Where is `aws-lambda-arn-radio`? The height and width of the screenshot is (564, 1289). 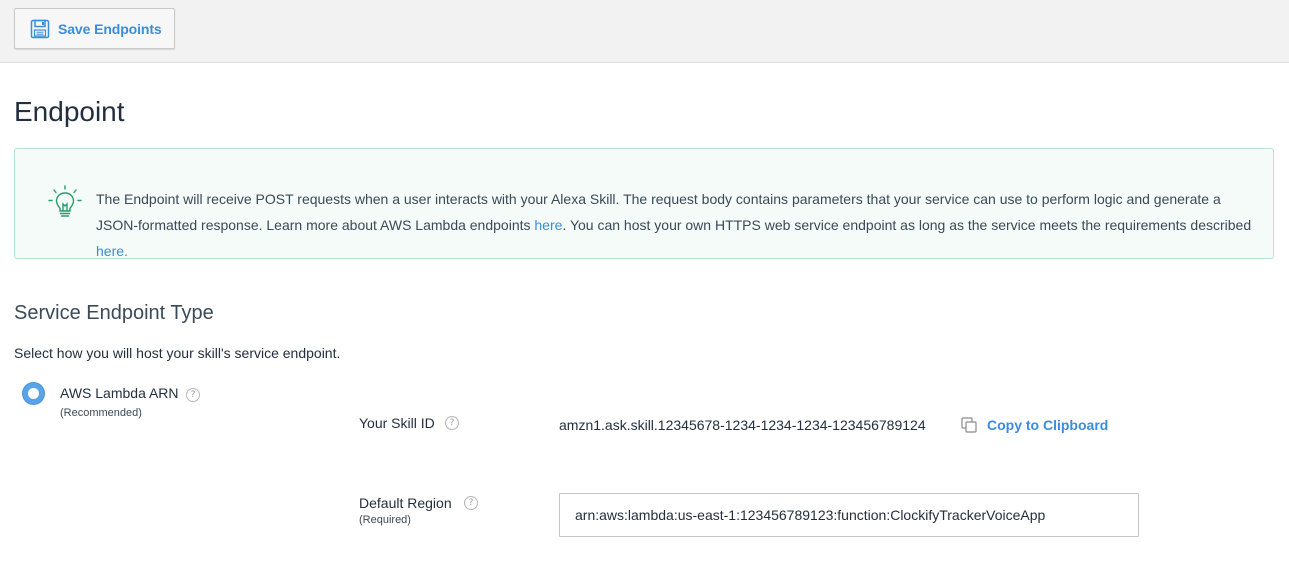 aws-lambda-arn-radio is located at coordinates (33, 393).